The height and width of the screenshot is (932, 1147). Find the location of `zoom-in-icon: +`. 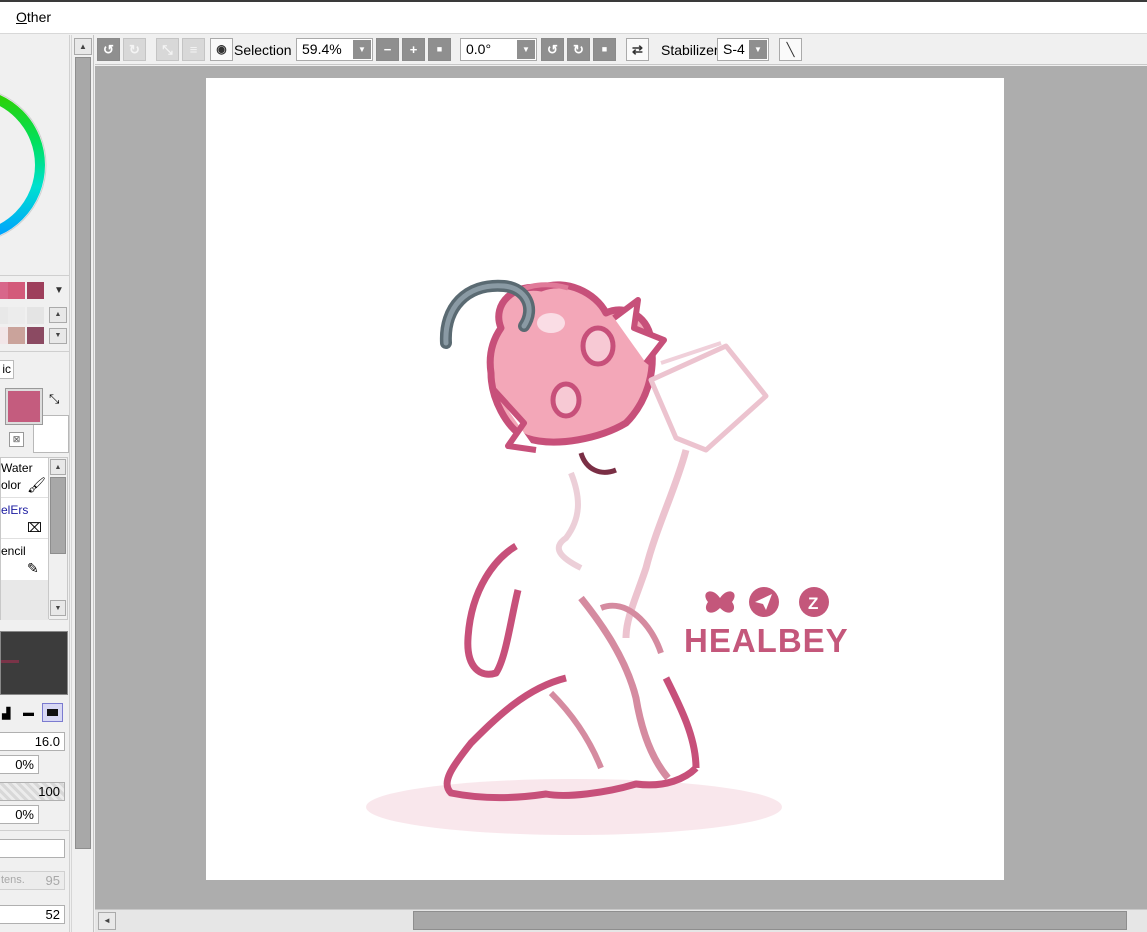

zoom-in-icon: + is located at coordinates (413, 49).